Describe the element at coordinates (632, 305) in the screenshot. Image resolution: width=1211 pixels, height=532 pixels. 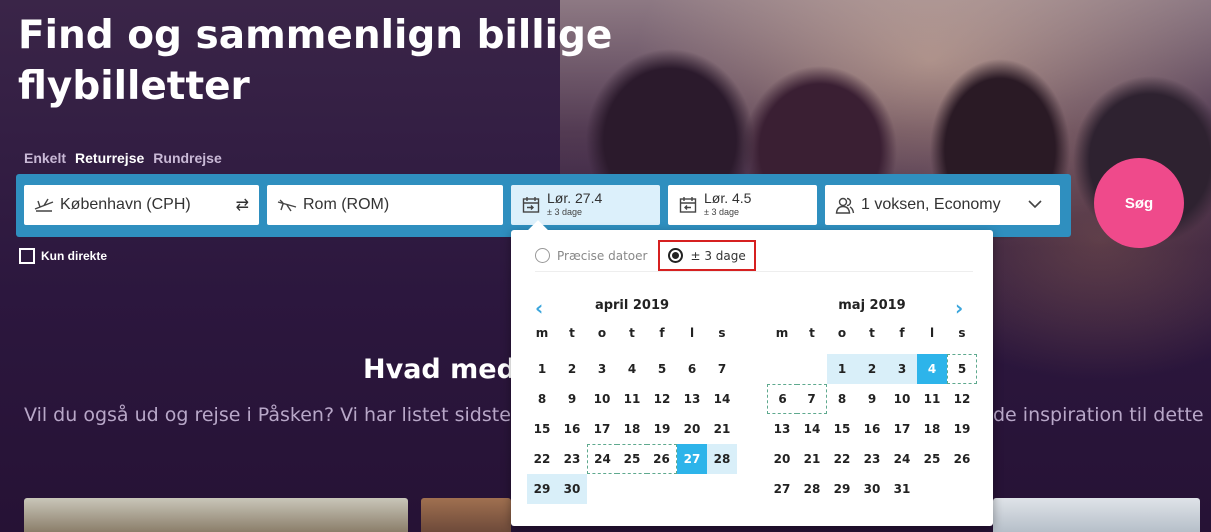
I see `month-title: april 2019` at that location.